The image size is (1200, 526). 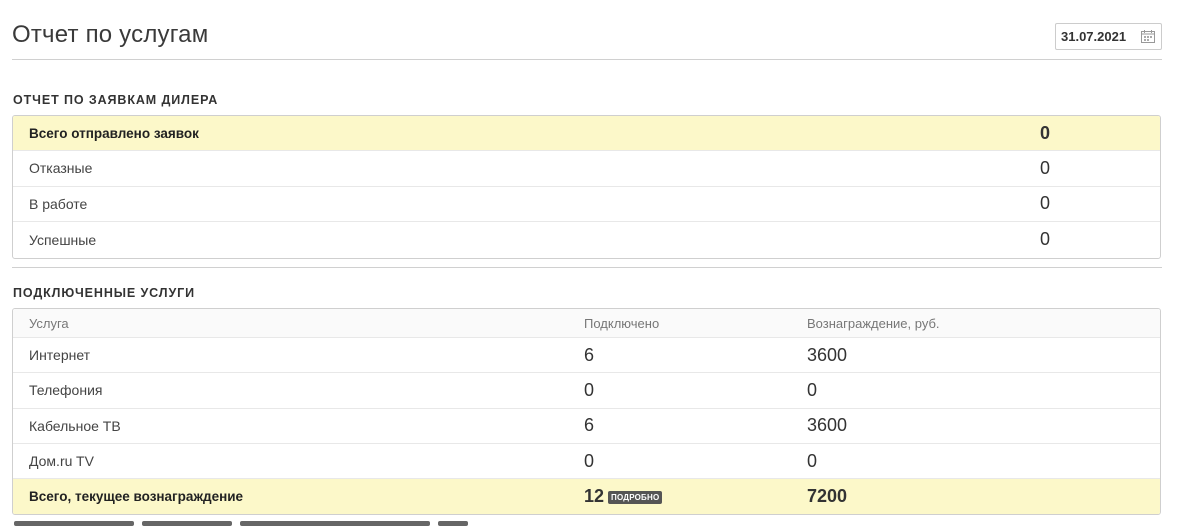 I want to click on row-label: Всего отправлено заявок, so click(x=114, y=133).